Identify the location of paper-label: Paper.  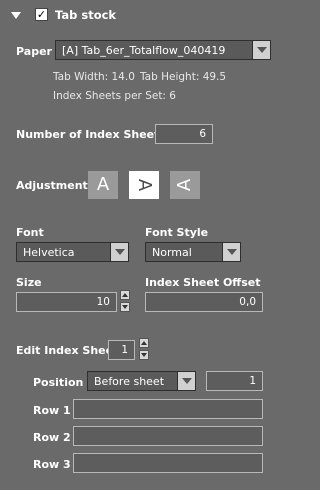
(34, 51).